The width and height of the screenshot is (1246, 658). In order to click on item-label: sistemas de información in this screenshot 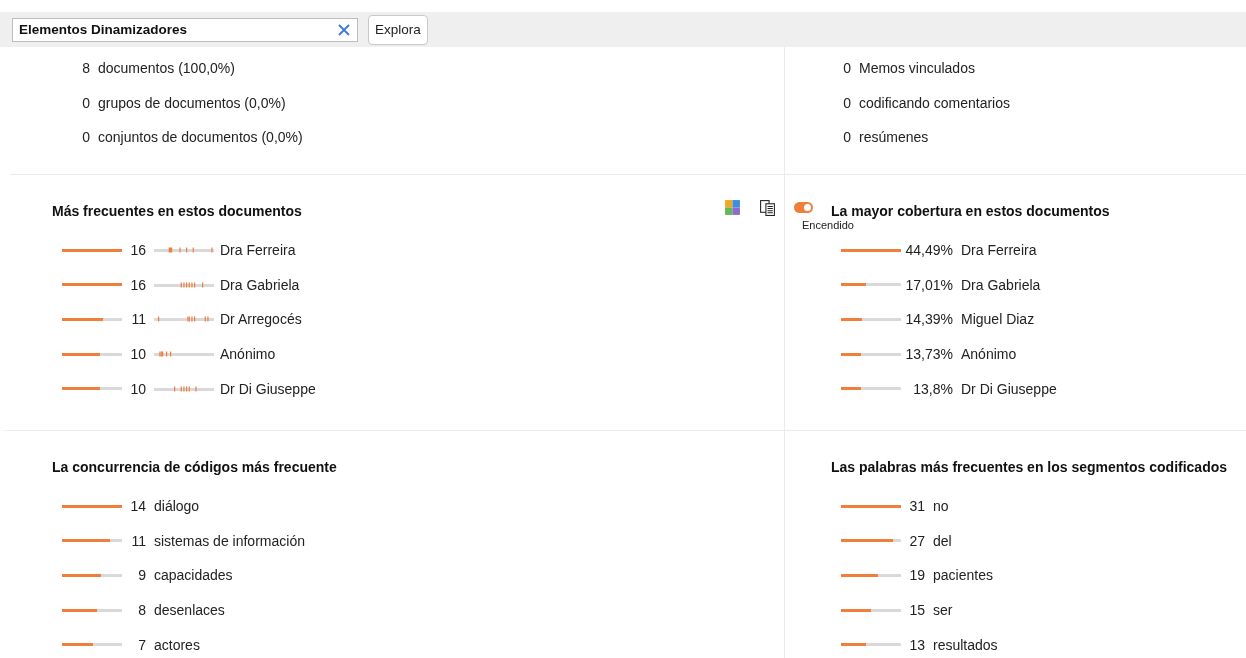, I will do `click(229, 540)`.